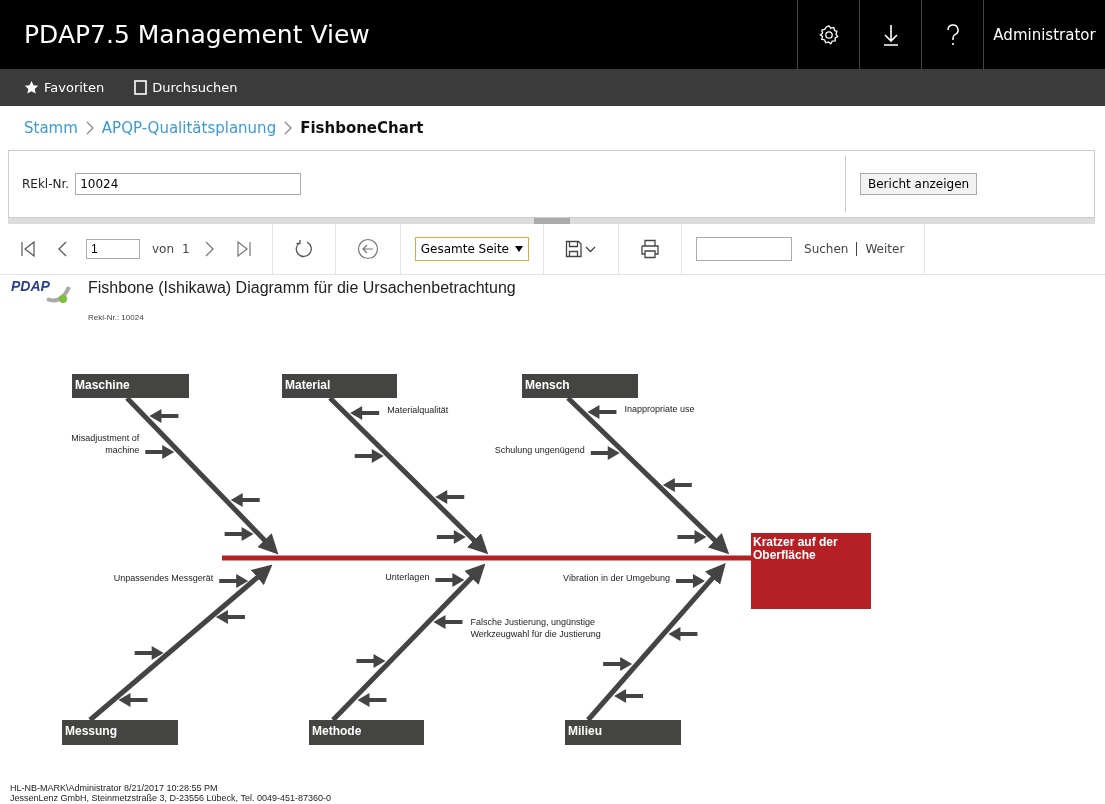  Describe the element at coordinates (362, 128) in the screenshot. I see `breadcrumb-current: FishboneChart` at that location.